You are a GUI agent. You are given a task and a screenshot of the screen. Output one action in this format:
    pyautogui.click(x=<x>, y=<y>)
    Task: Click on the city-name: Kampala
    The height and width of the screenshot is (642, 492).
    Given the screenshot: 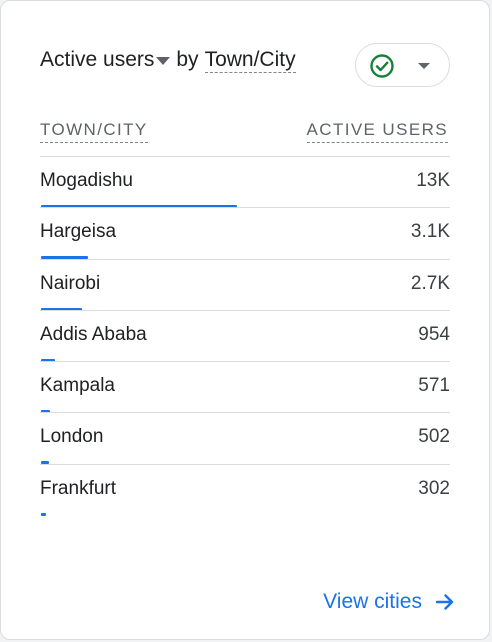 What is the action you would take?
    pyautogui.click(x=77, y=386)
    